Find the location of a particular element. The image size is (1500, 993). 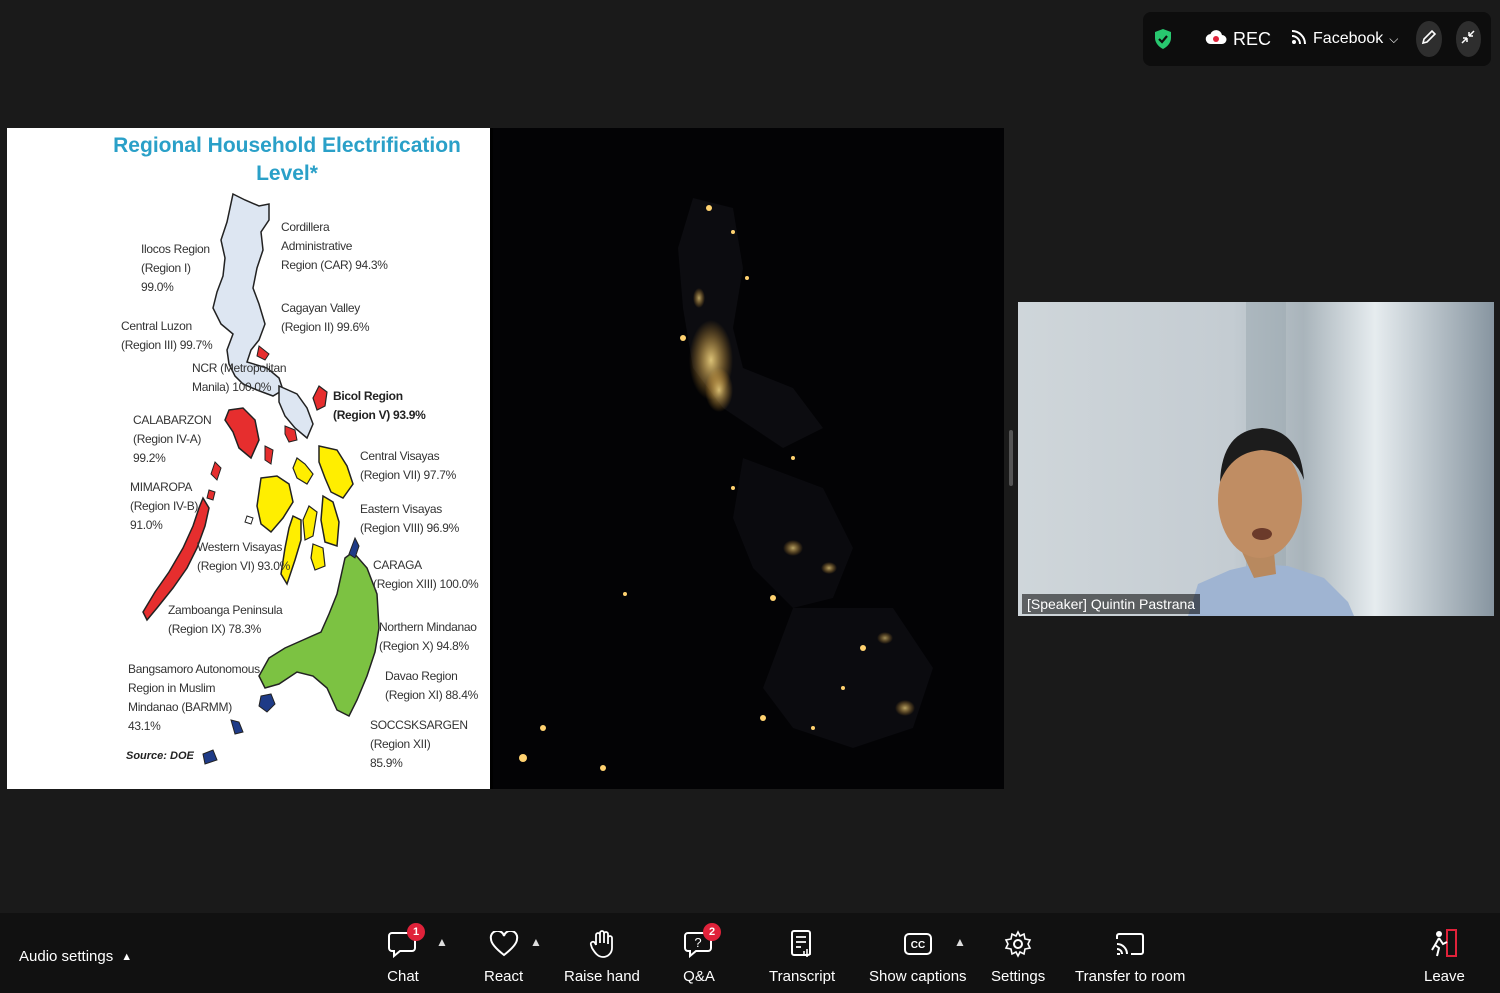

chevron-up-icon: ▲ is located at coordinates (127, 956).